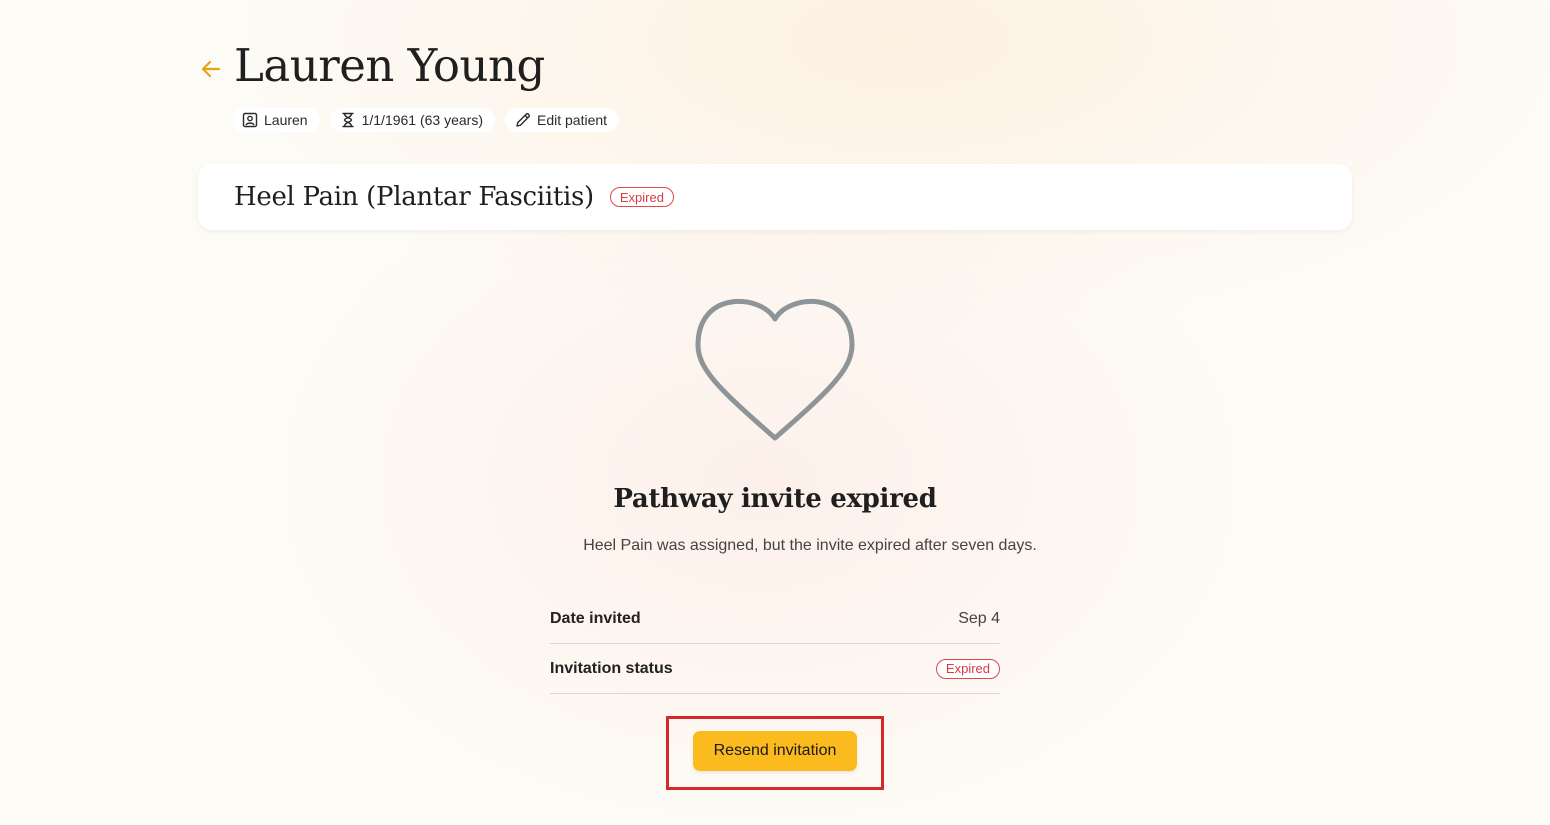  Describe the element at coordinates (967, 668) in the screenshot. I see `invitation-status-badge: Expired` at that location.